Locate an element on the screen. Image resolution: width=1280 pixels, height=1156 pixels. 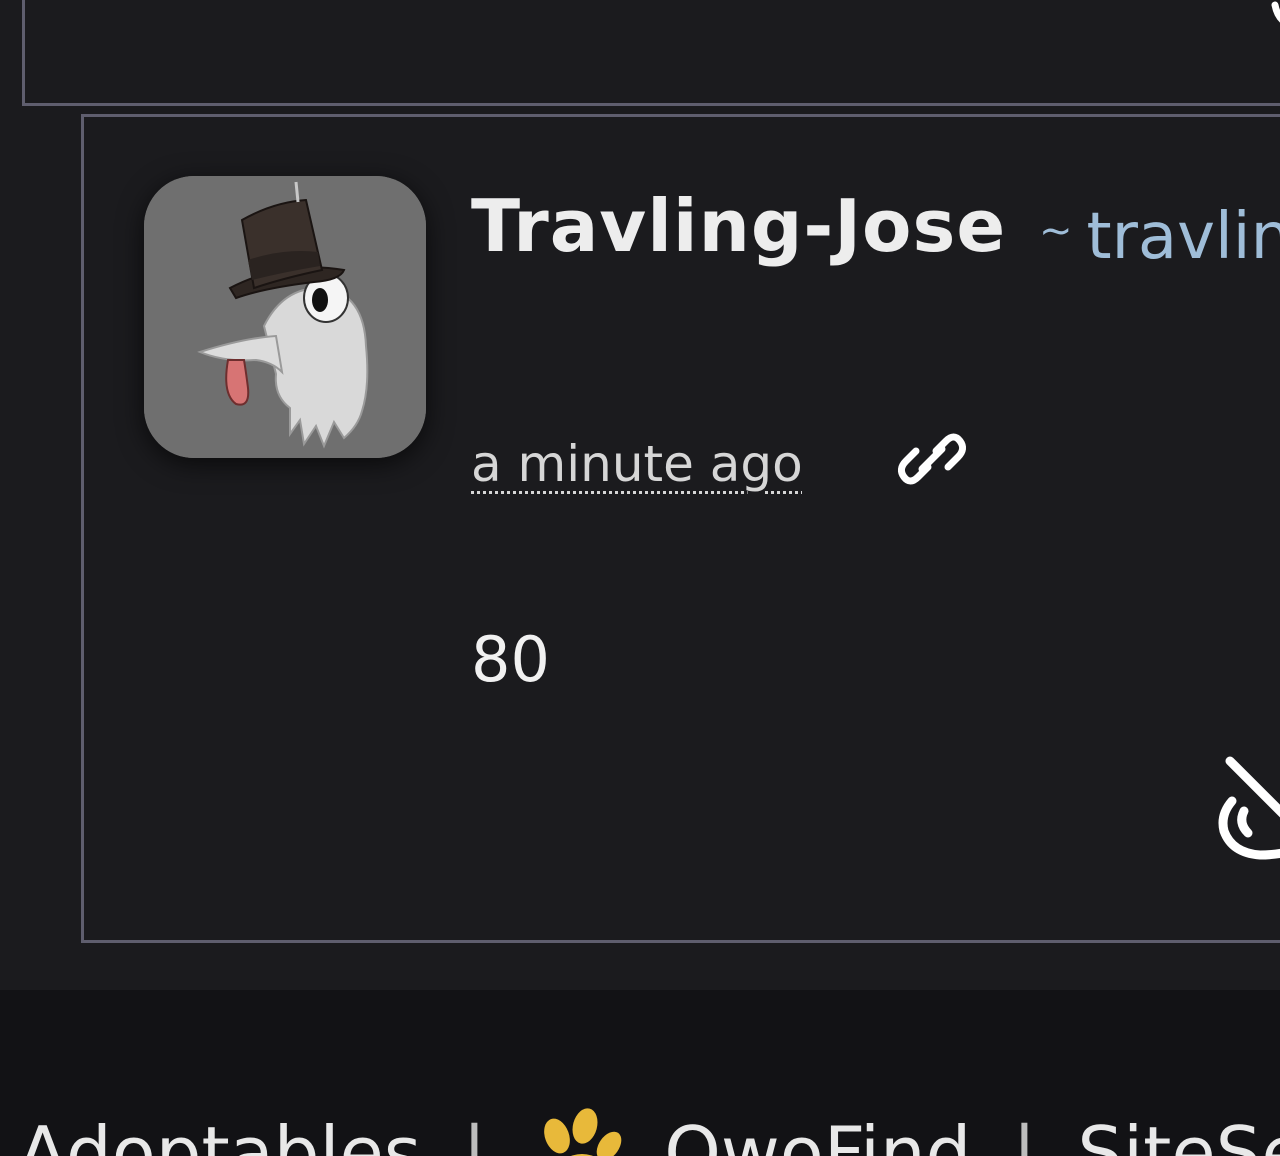
display-name: Travling-Jose is located at coordinates (738, 226).